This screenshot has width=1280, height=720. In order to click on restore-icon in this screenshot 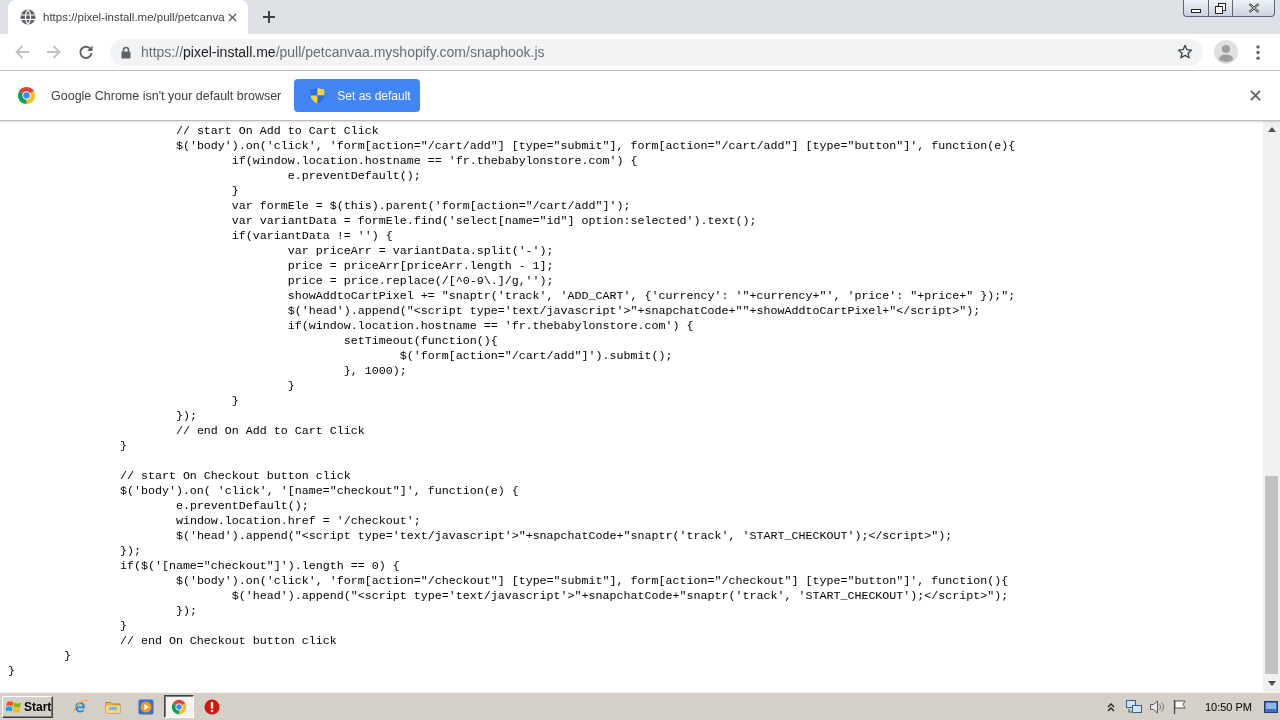, I will do `click(1220, 8)`.